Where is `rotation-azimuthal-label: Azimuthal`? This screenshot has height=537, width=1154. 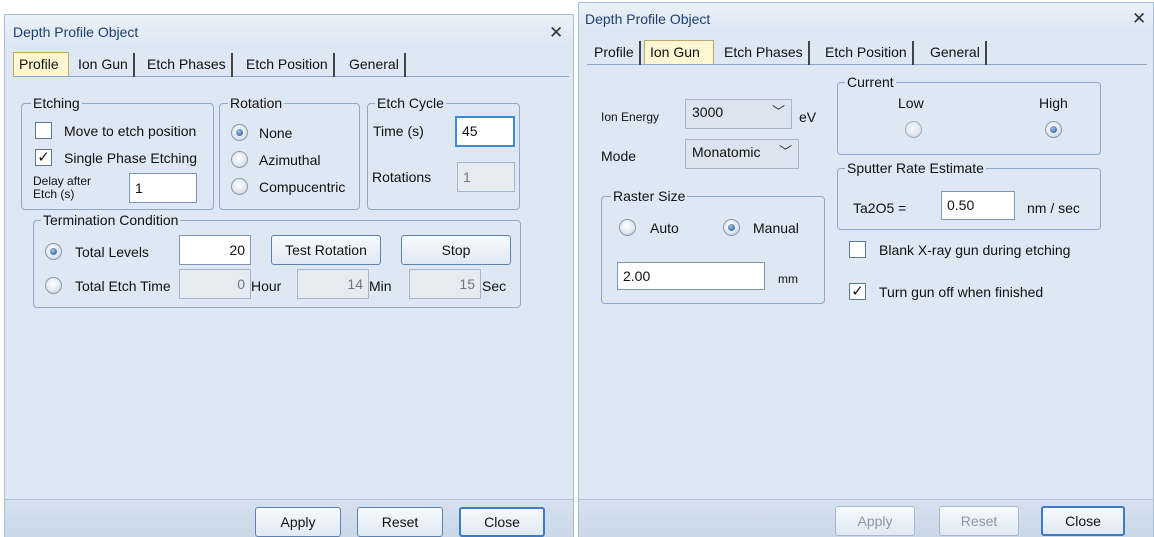
rotation-azimuthal-label: Azimuthal is located at coordinates (290, 160).